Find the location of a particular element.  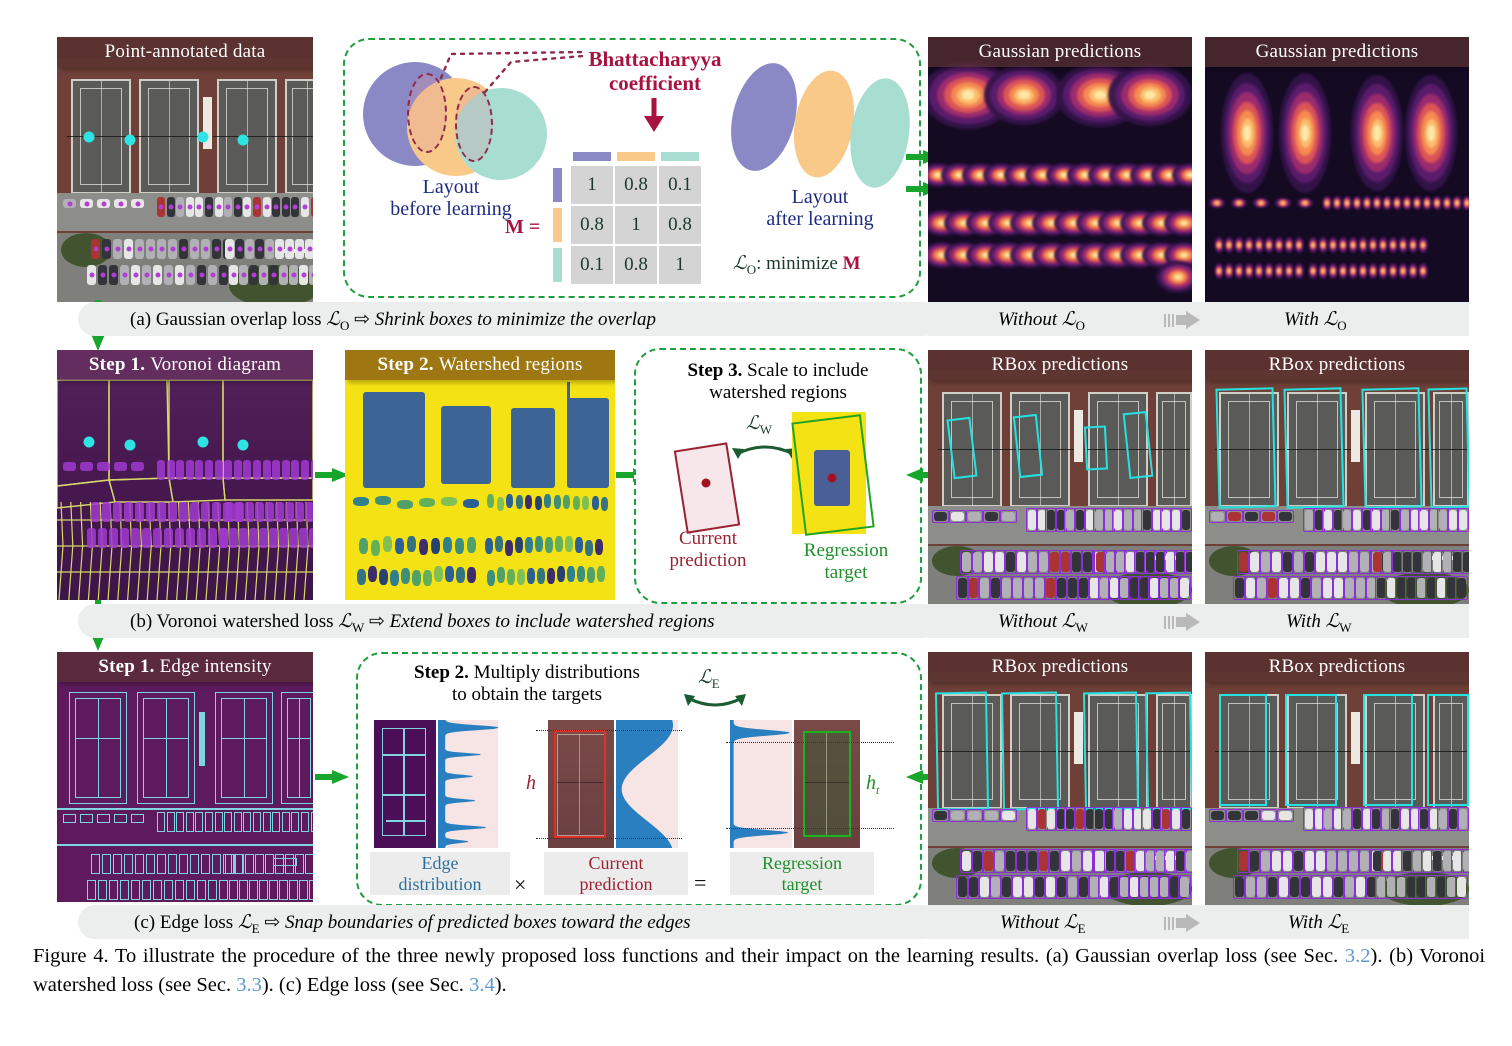

heatmap-with is located at coordinates (1337, 169).